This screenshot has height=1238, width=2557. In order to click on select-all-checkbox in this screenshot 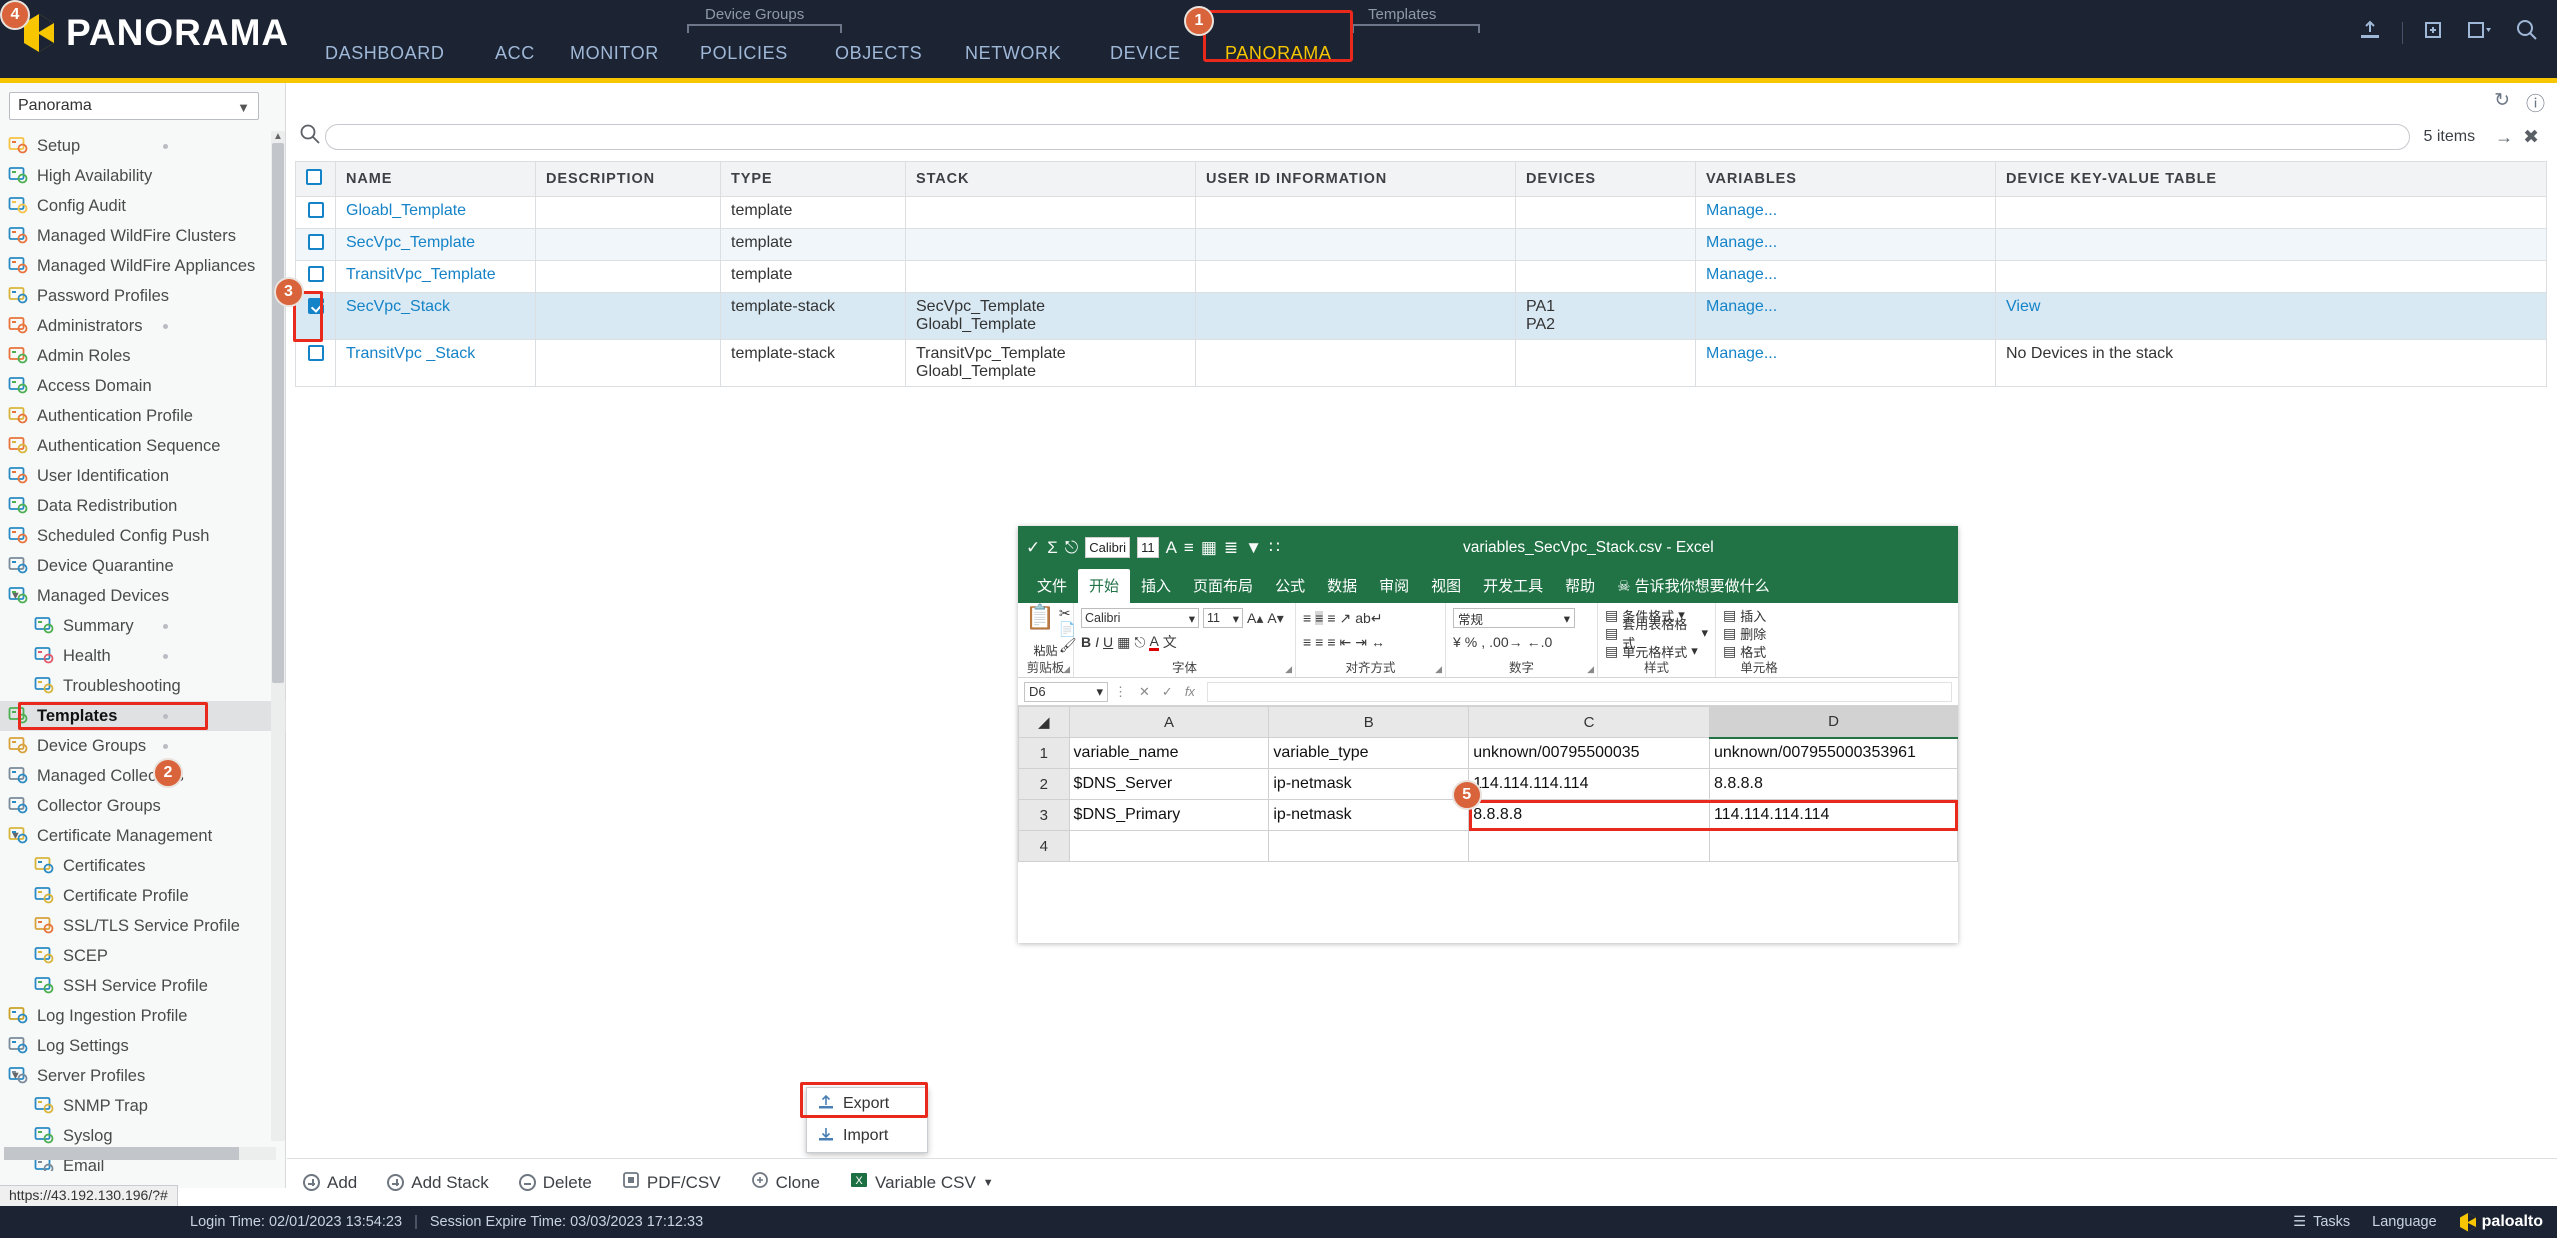, I will do `click(314, 177)`.